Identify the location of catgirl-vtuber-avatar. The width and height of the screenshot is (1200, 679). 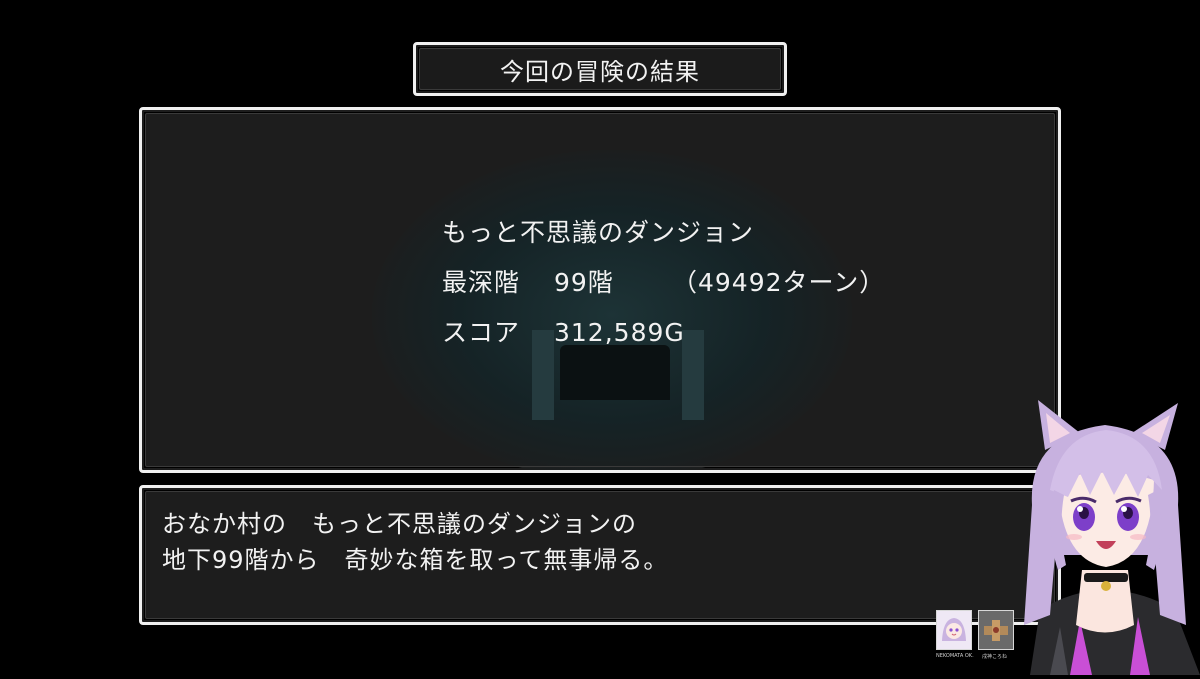
(1105, 535).